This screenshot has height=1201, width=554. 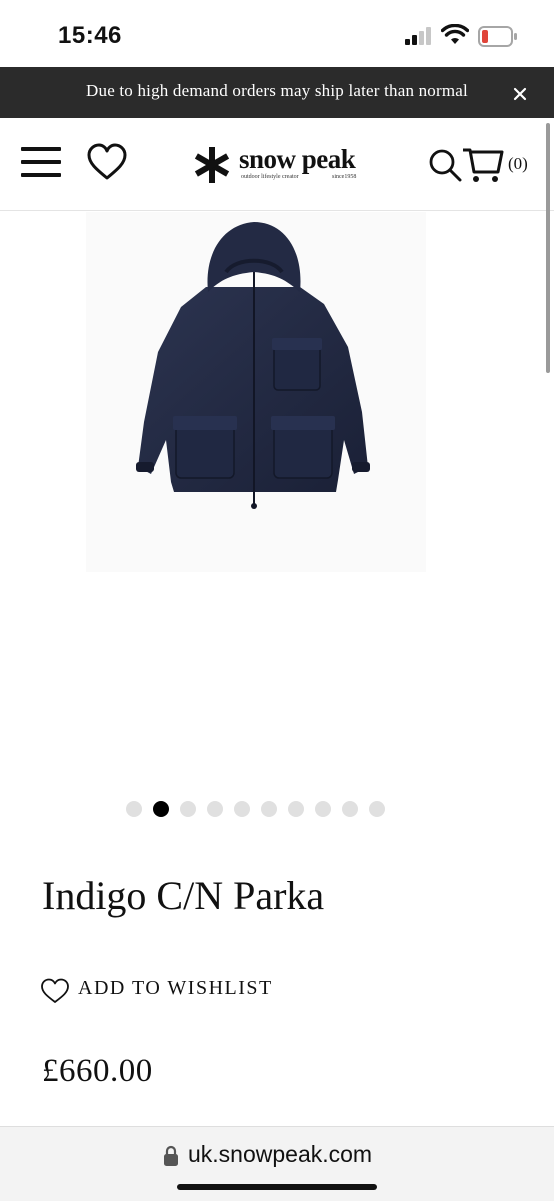 What do you see at coordinates (212, 165) in the screenshot?
I see `snowflake-logo-icon` at bounding box center [212, 165].